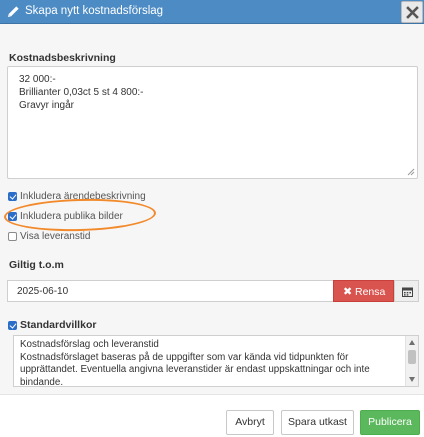 The height and width of the screenshot is (437, 424). Describe the element at coordinates (317, 422) in the screenshot. I see `save-draft-button: Spara utkast` at that location.